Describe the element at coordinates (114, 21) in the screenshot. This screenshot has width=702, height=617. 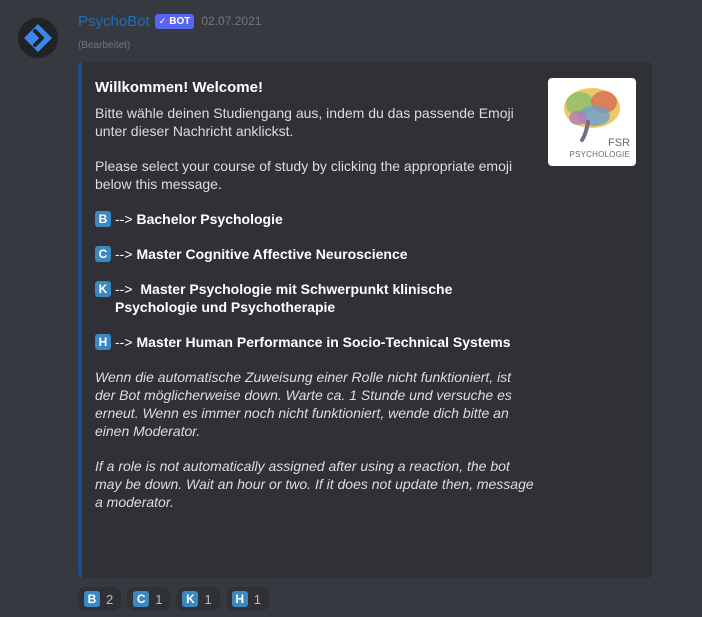
I see `author-name: PsychoBot` at that location.